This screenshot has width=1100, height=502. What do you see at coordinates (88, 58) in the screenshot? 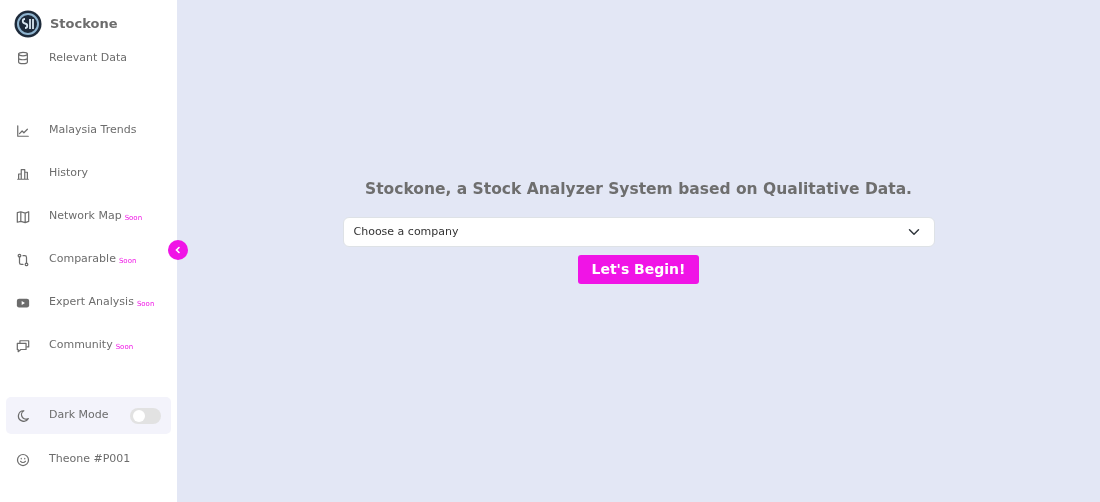
I see `nav-item: Relevant Data` at bounding box center [88, 58].